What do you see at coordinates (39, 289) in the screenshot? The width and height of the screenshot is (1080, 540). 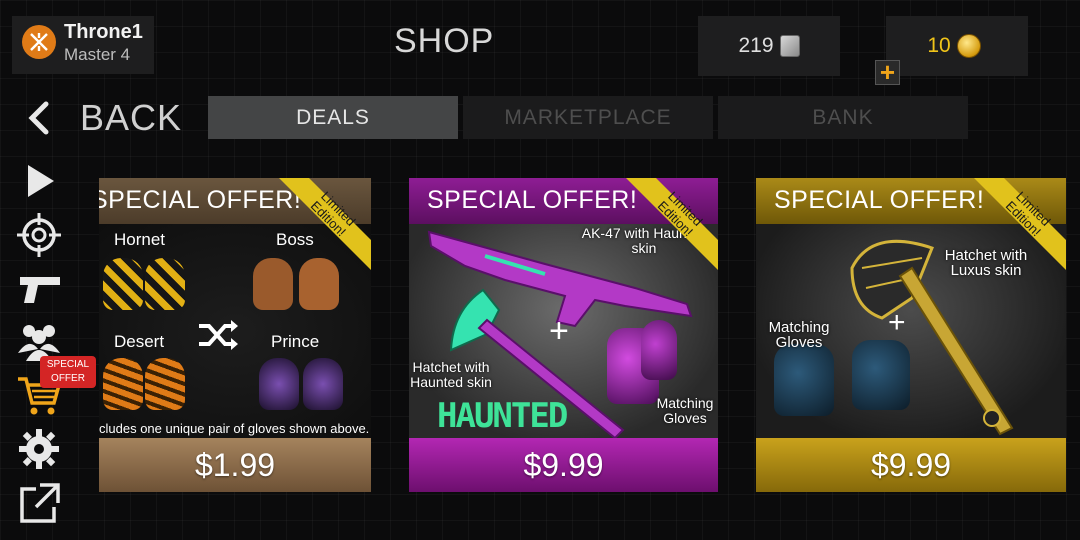 I see `pistol-icon` at bounding box center [39, 289].